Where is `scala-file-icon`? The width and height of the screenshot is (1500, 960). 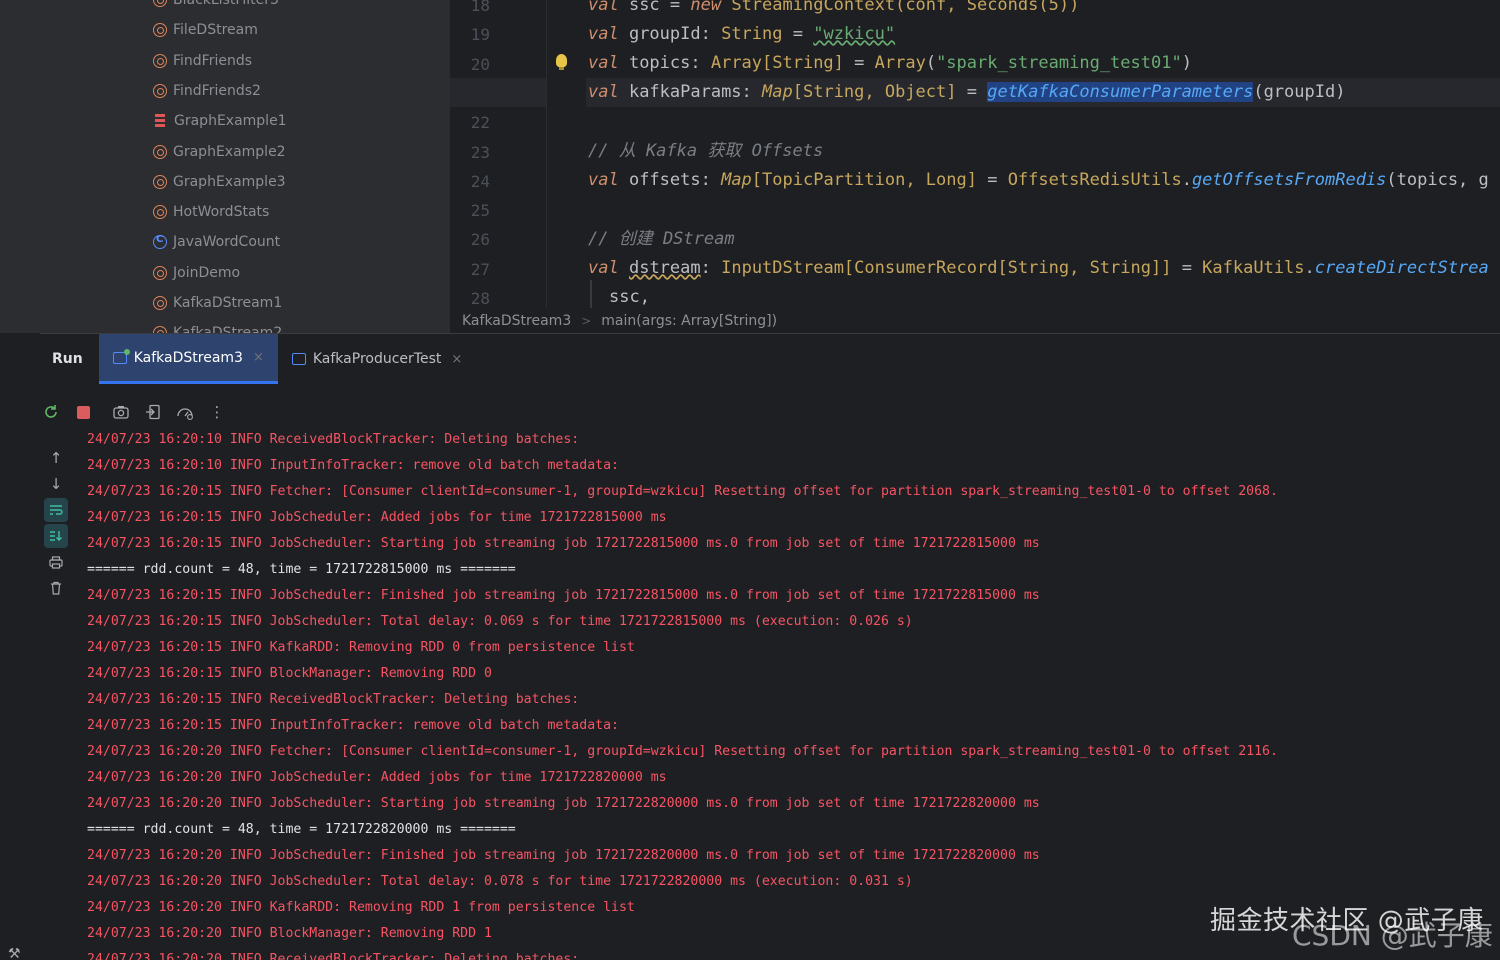 scala-file-icon is located at coordinates (160, 121).